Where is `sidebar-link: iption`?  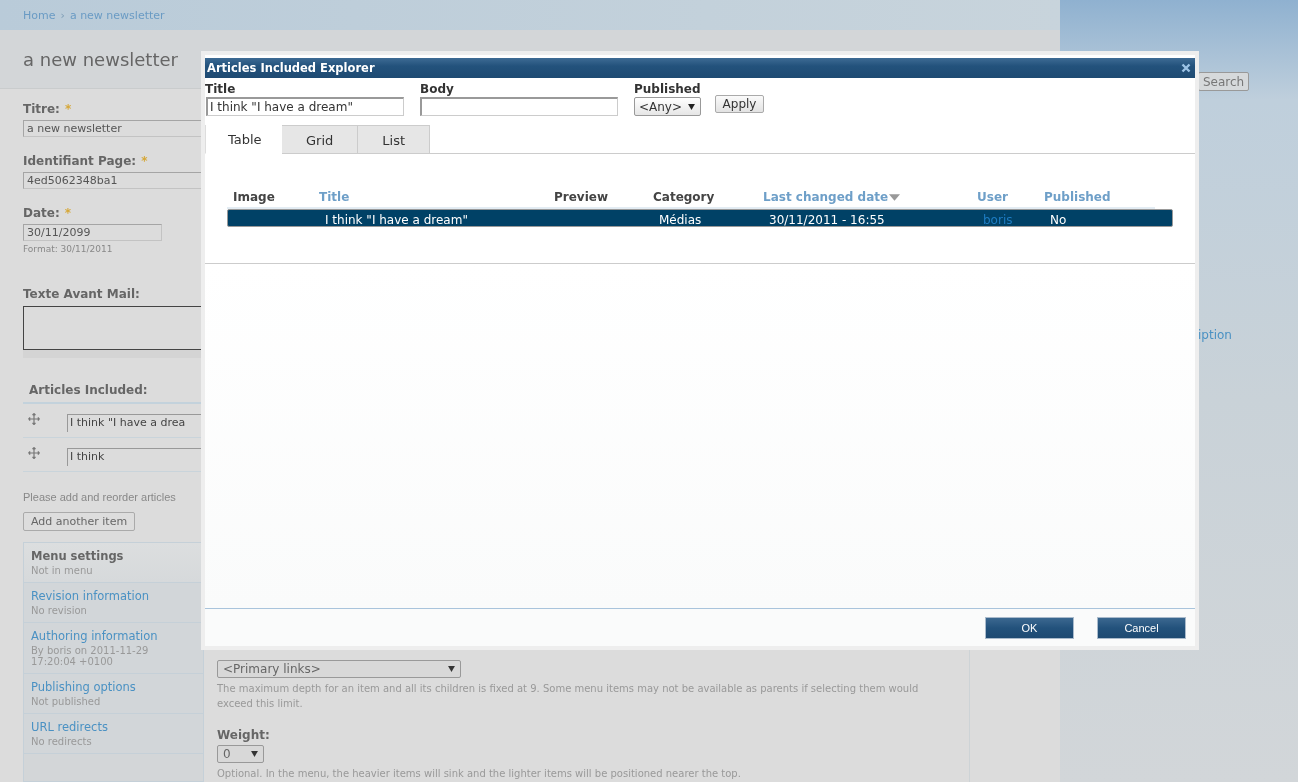 sidebar-link: iption is located at coordinates (1215, 335).